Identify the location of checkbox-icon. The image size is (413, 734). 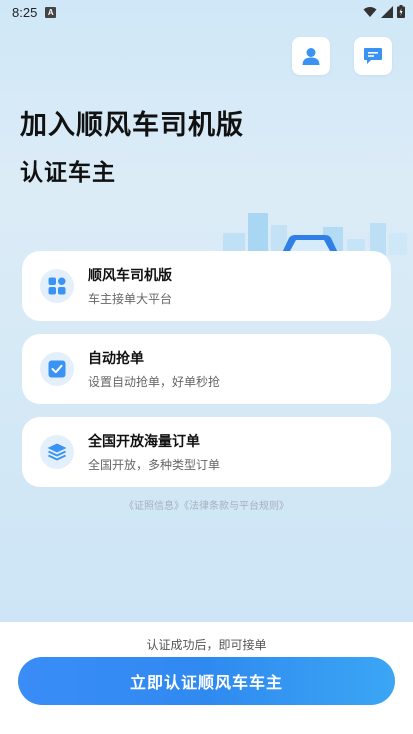
(57, 369).